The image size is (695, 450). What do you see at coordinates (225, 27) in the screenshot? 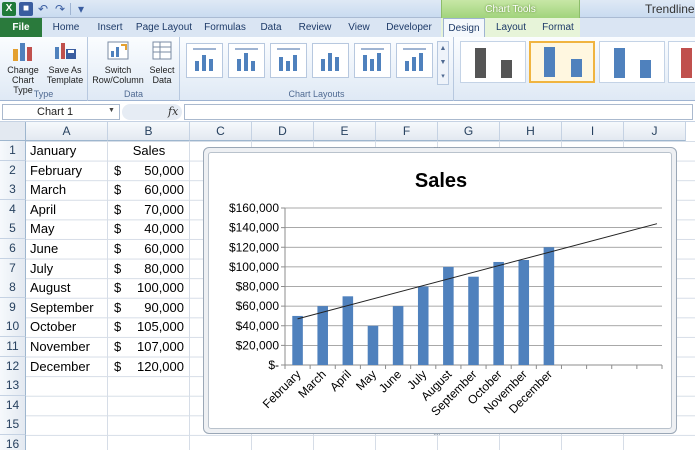
I see `tab-formulas: Formulas` at bounding box center [225, 27].